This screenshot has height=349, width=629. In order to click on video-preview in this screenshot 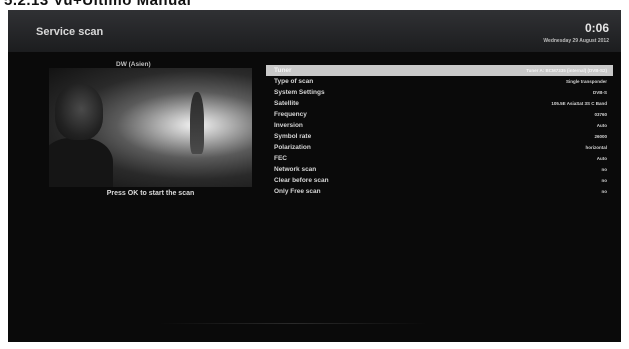, I will do `click(150, 127)`.